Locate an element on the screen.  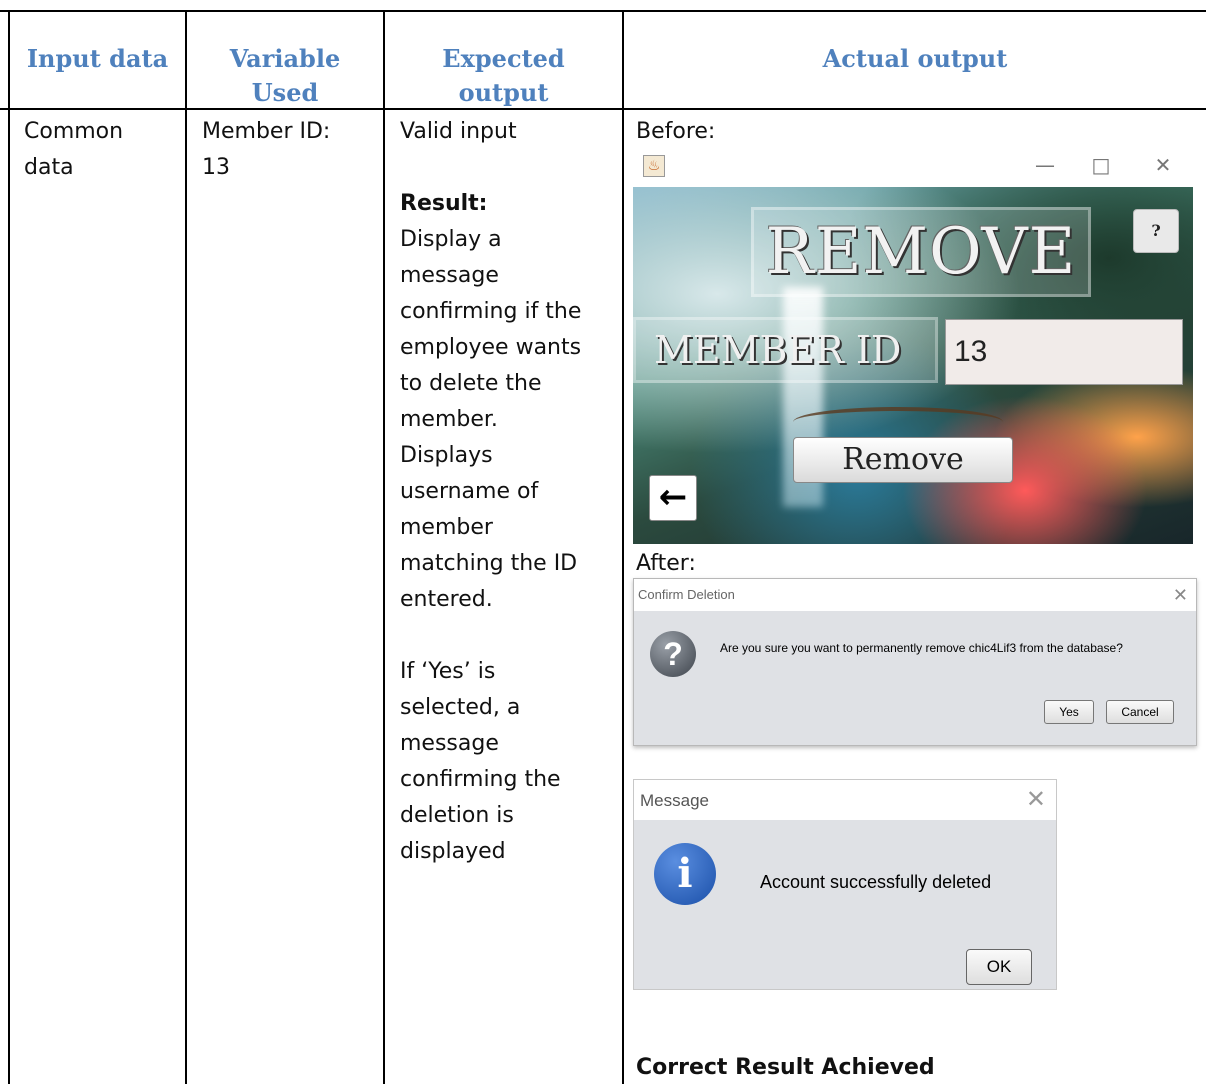
back-arrow-button: ← is located at coordinates (673, 498).